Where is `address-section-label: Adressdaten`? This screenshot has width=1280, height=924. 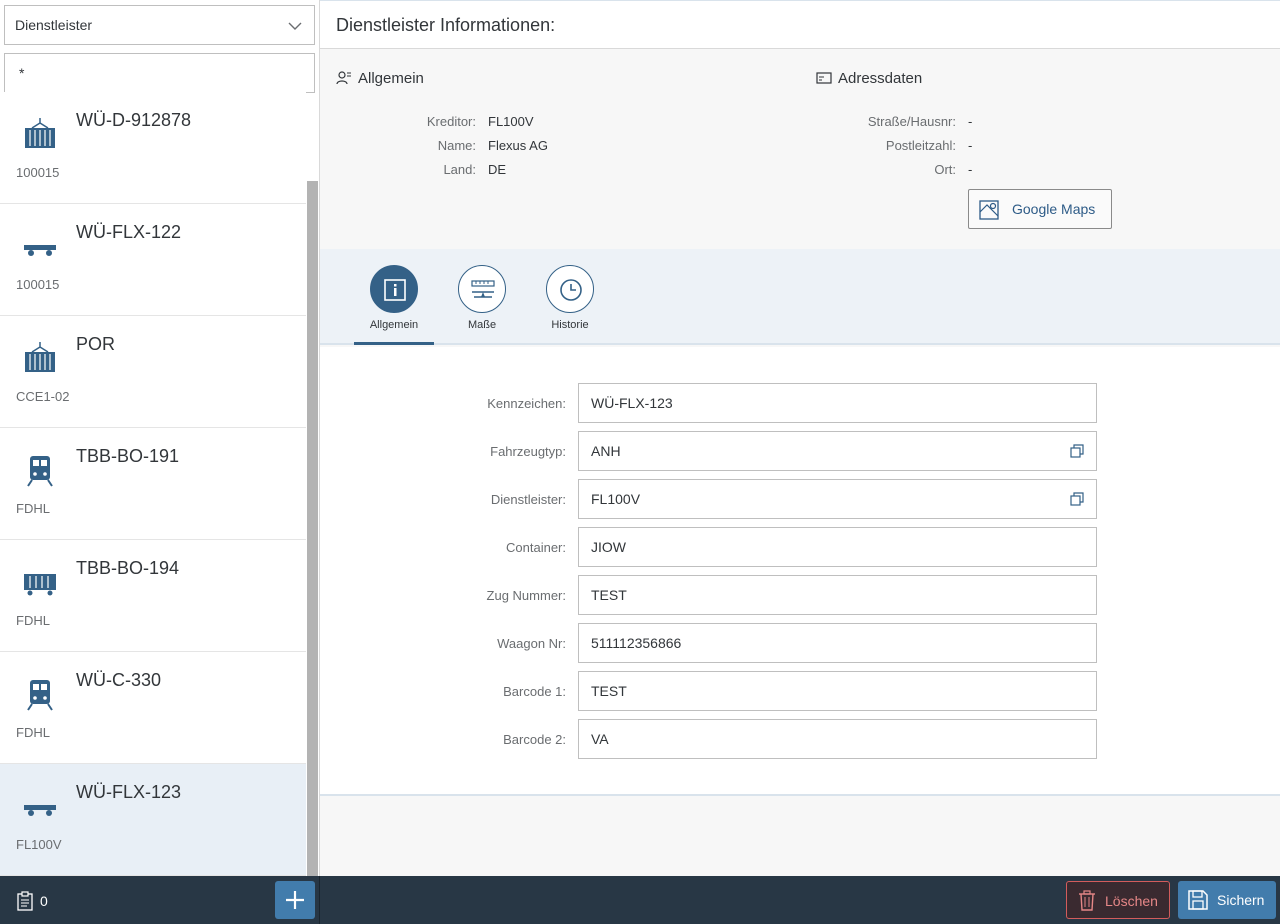 address-section-label: Adressdaten is located at coordinates (880, 78).